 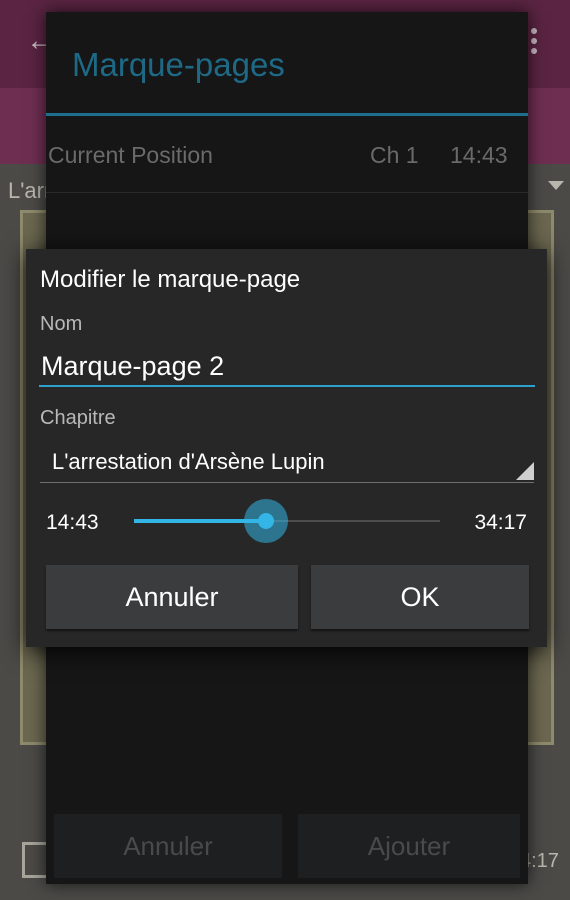 What do you see at coordinates (61, 324) in the screenshot?
I see `name-label: Nom` at bounding box center [61, 324].